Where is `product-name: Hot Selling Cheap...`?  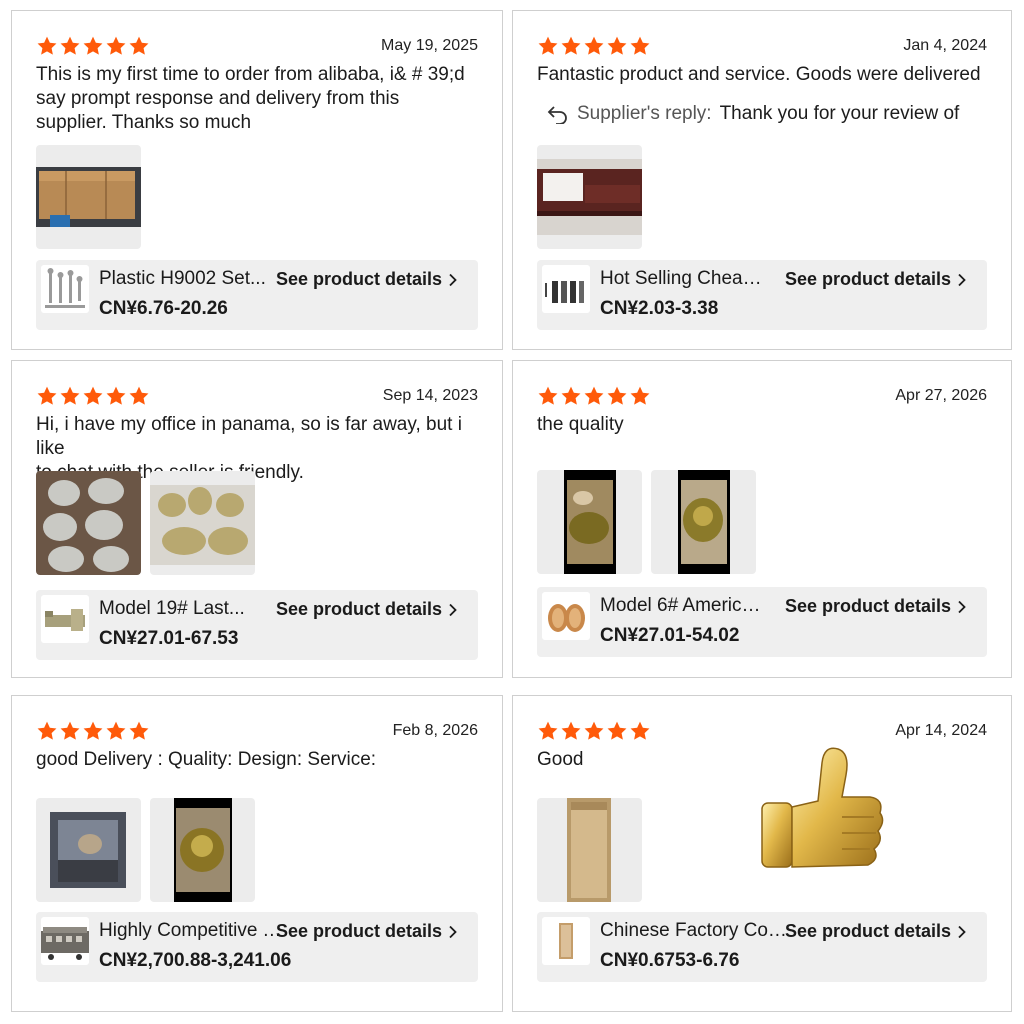
product-name: Hot Selling Cheap... is located at coordinates (684, 279).